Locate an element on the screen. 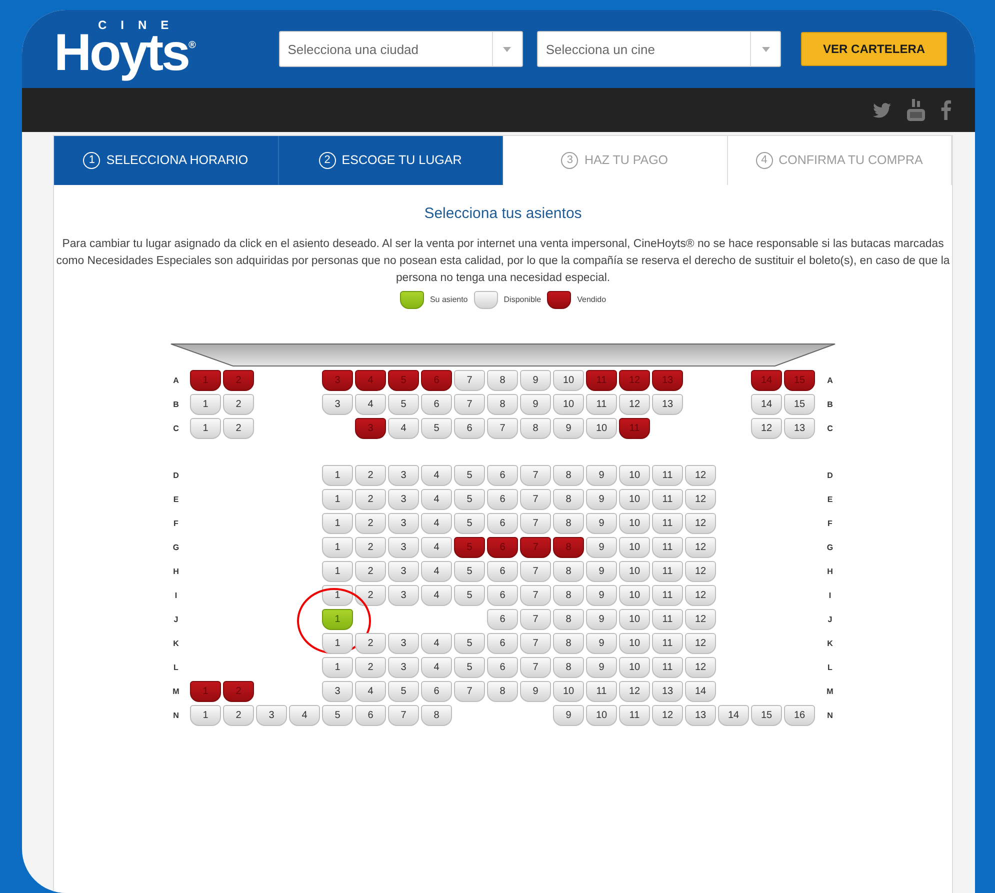 The height and width of the screenshot is (893, 995). f-icon is located at coordinates (946, 110).